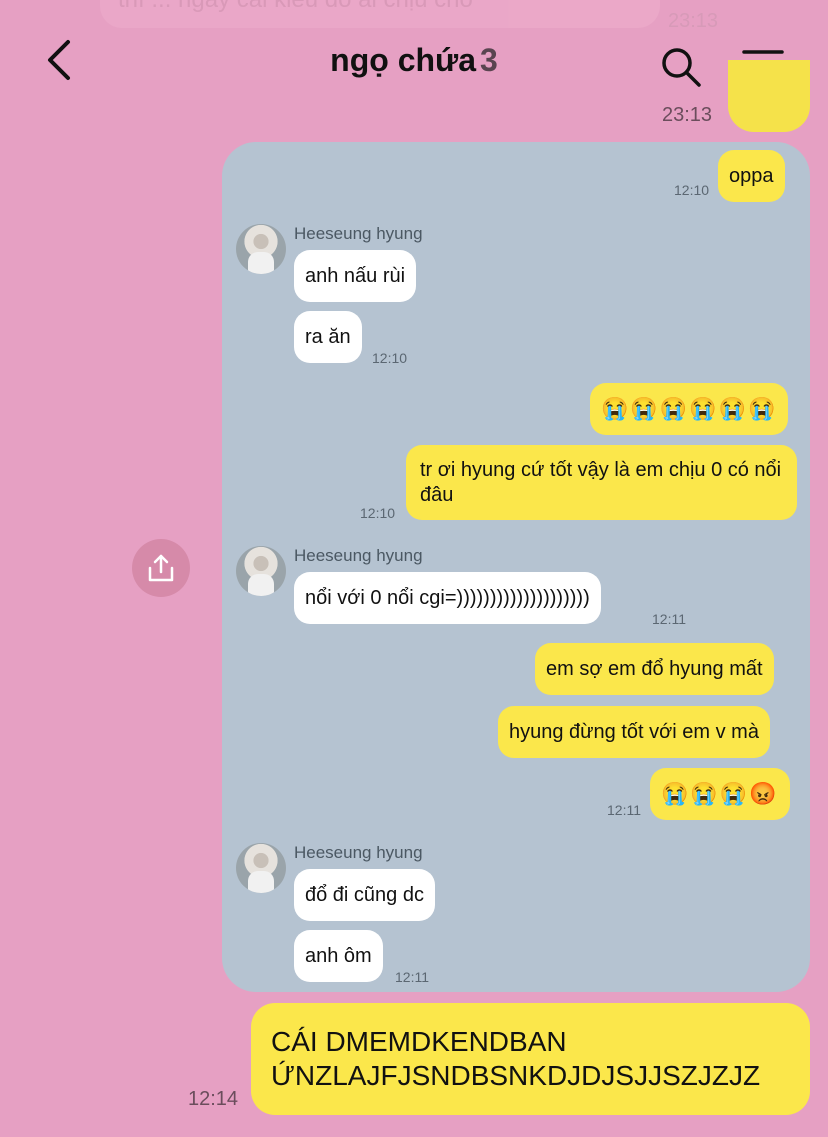 The height and width of the screenshot is (1137, 828). I want to click on message-row: đổ đi cũng dc, so click(364, 895).